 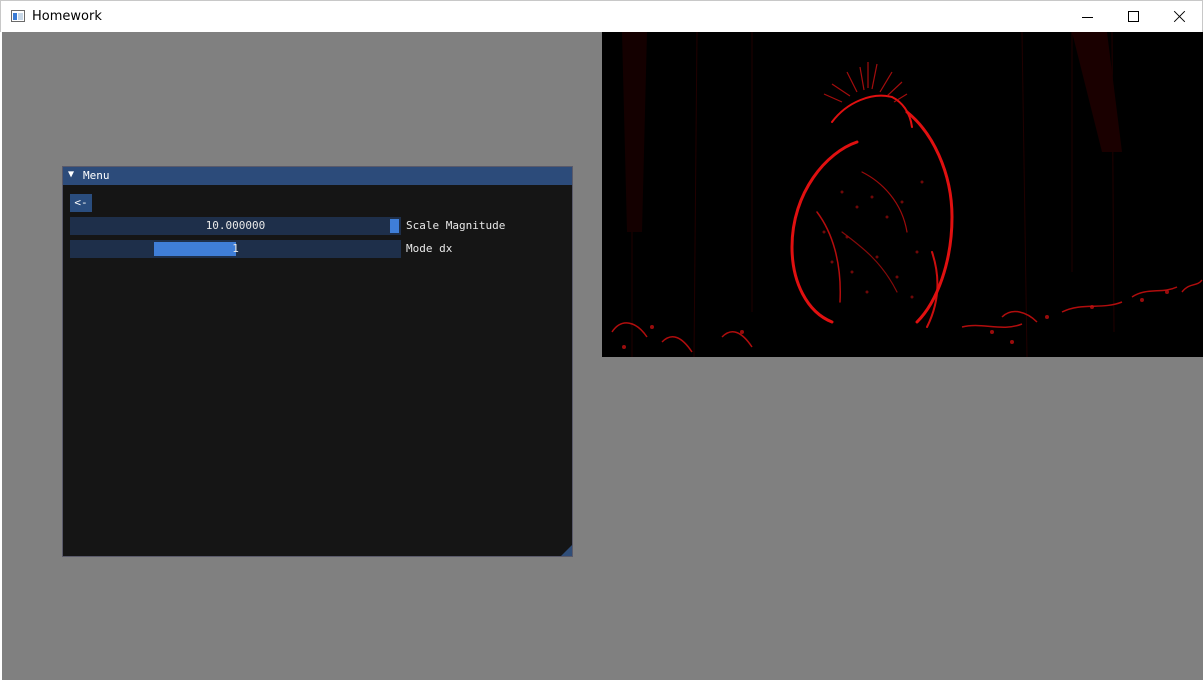 I want to click on maximize-icon, so click(x=1133, y=16).